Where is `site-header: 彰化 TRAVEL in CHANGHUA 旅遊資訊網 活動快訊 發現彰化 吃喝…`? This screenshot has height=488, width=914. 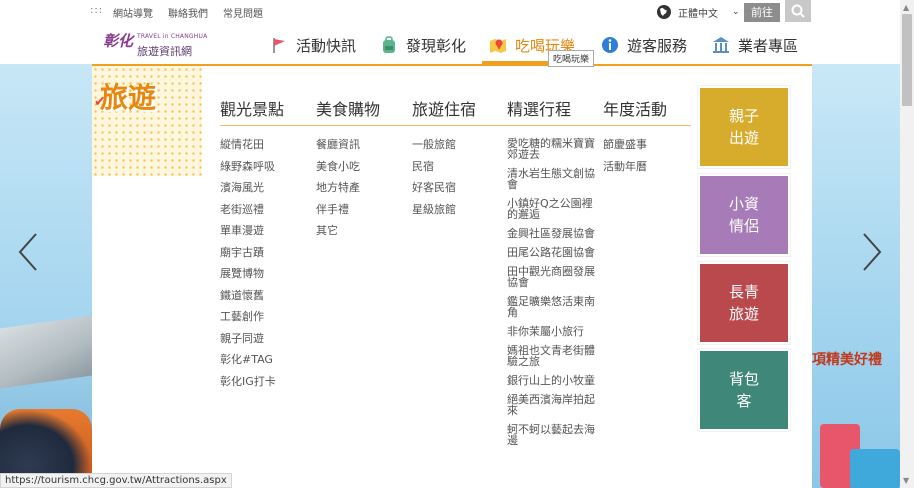 site-header: 彰化 TRAVEL in CHANGHUA 旅遊資訊網 活動快訊 發現彰化 吃喝… is located at coordinates (450, 44).